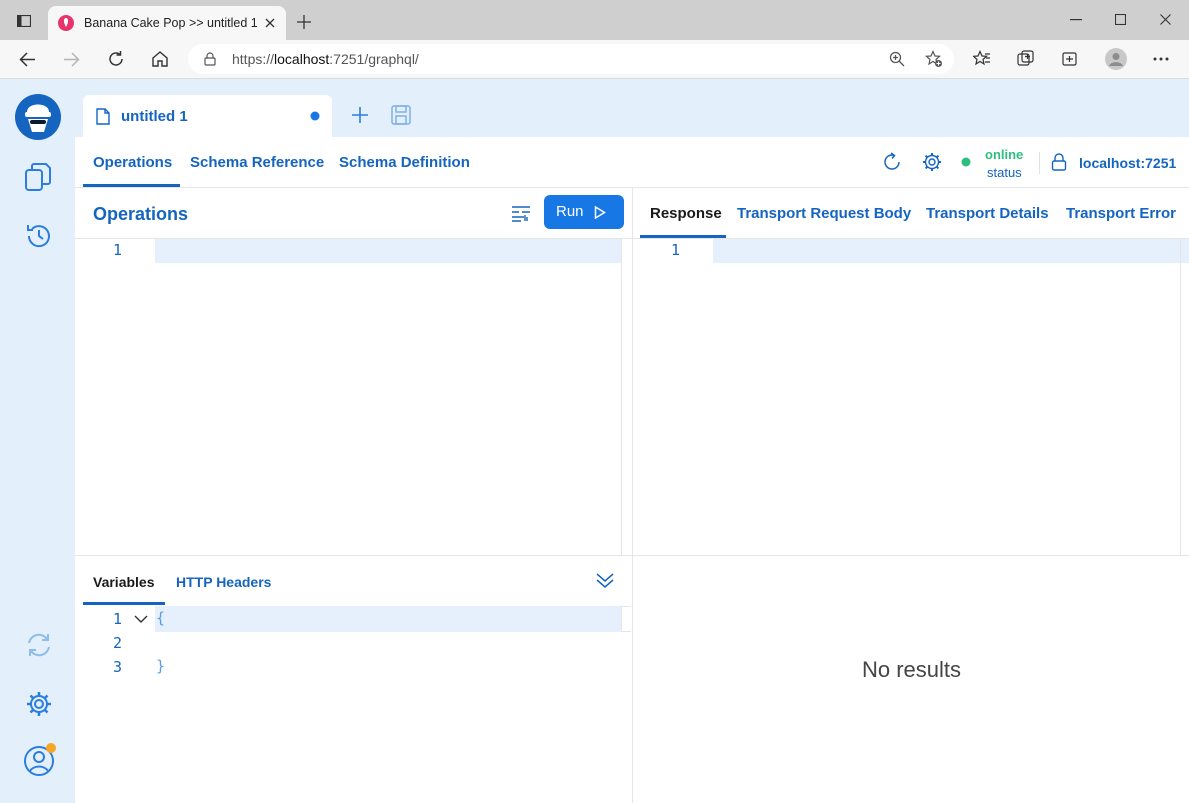 This screenshot has height=803, width=1189. What do you see at coordinates (39, 704) in the screenshot?
I see `settings-gear-icon` at bounding box center [39, 704].